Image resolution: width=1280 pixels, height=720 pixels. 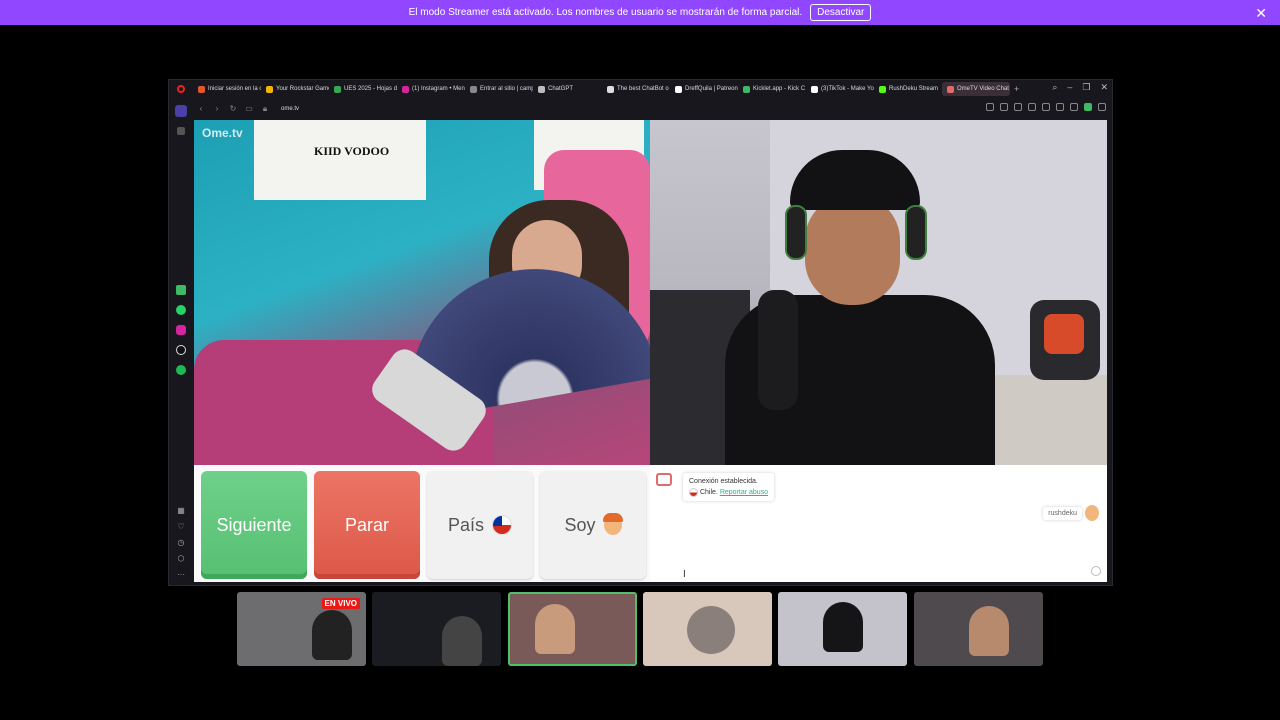 I want to click on reload-icon: ↻, so click(x=233, y=108).